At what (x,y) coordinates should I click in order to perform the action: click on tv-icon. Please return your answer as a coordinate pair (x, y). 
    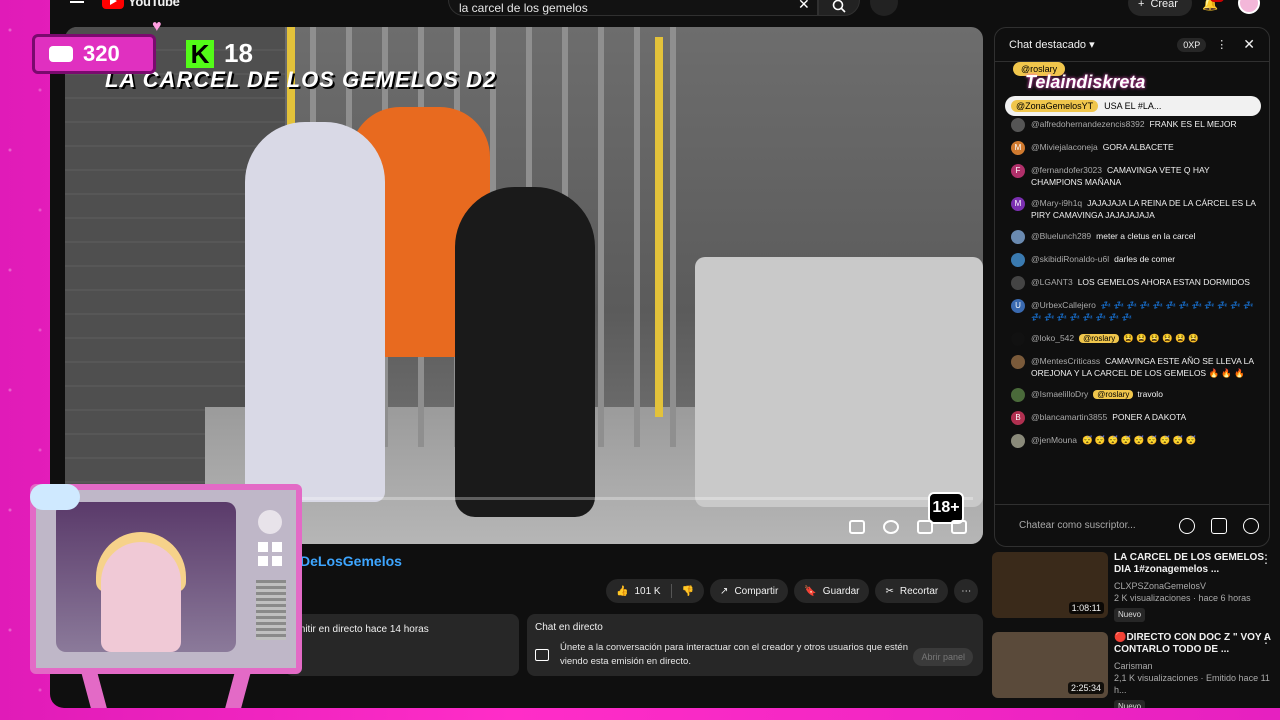
    Looking at the image, I should click on (61, 54).